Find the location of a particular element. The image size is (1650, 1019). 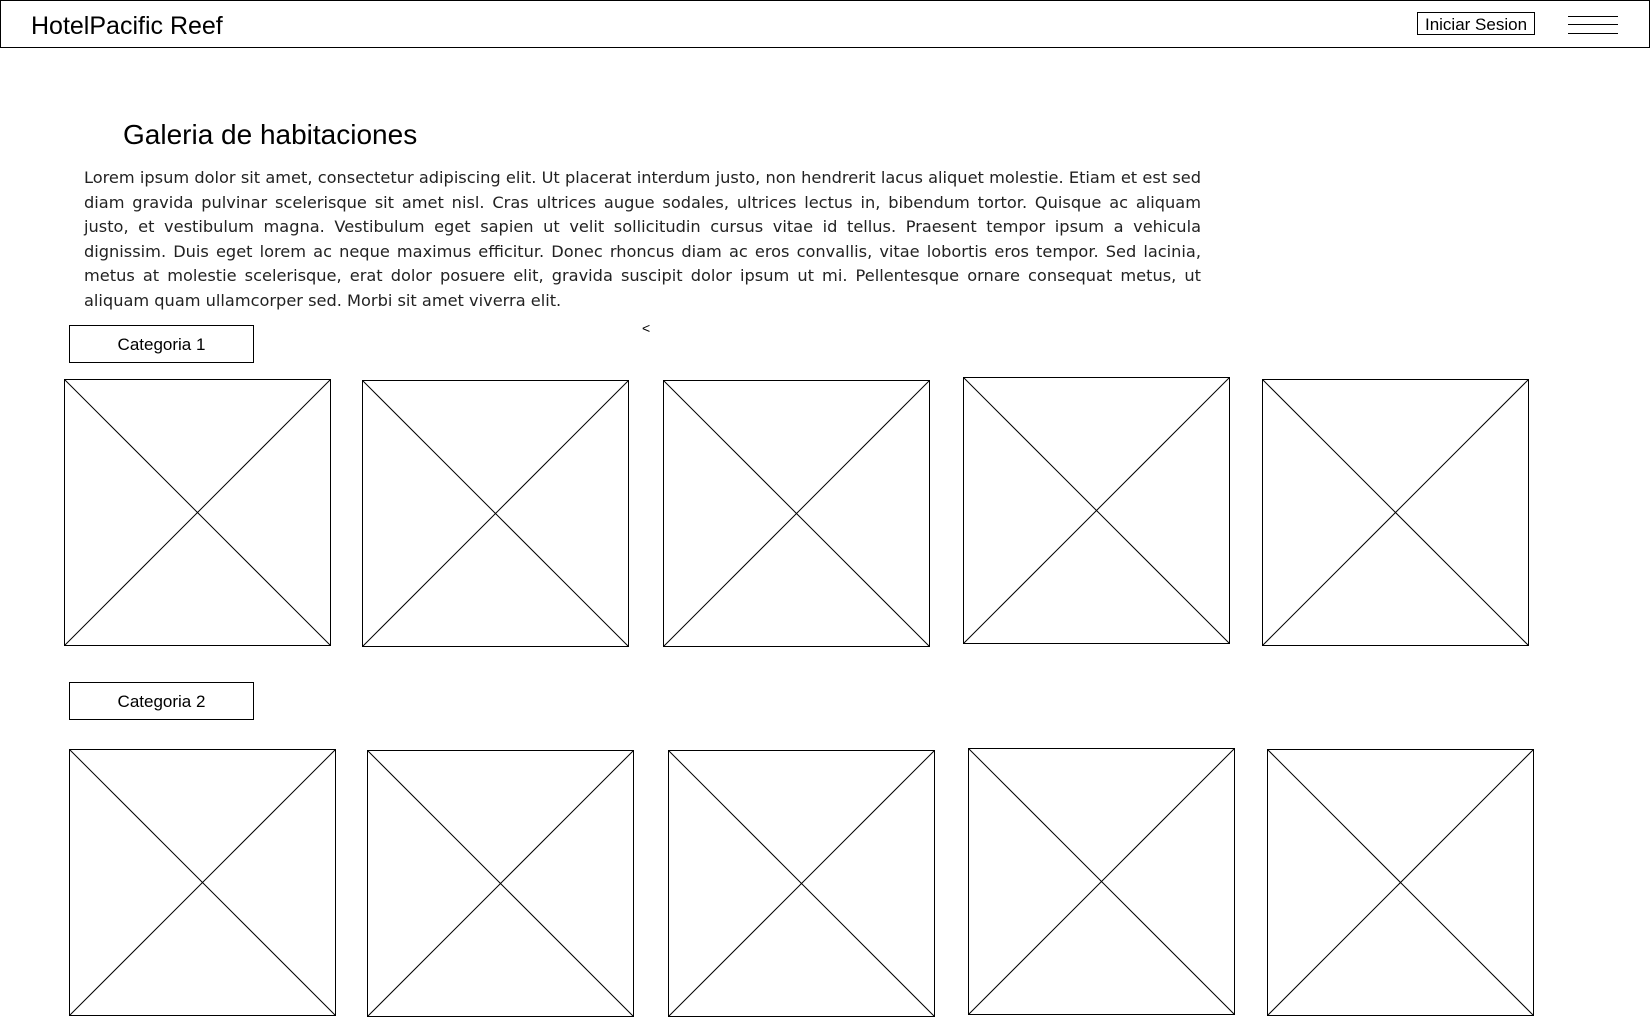

login-button: Iniciar Sesion is located at coordinates (1476, 23).